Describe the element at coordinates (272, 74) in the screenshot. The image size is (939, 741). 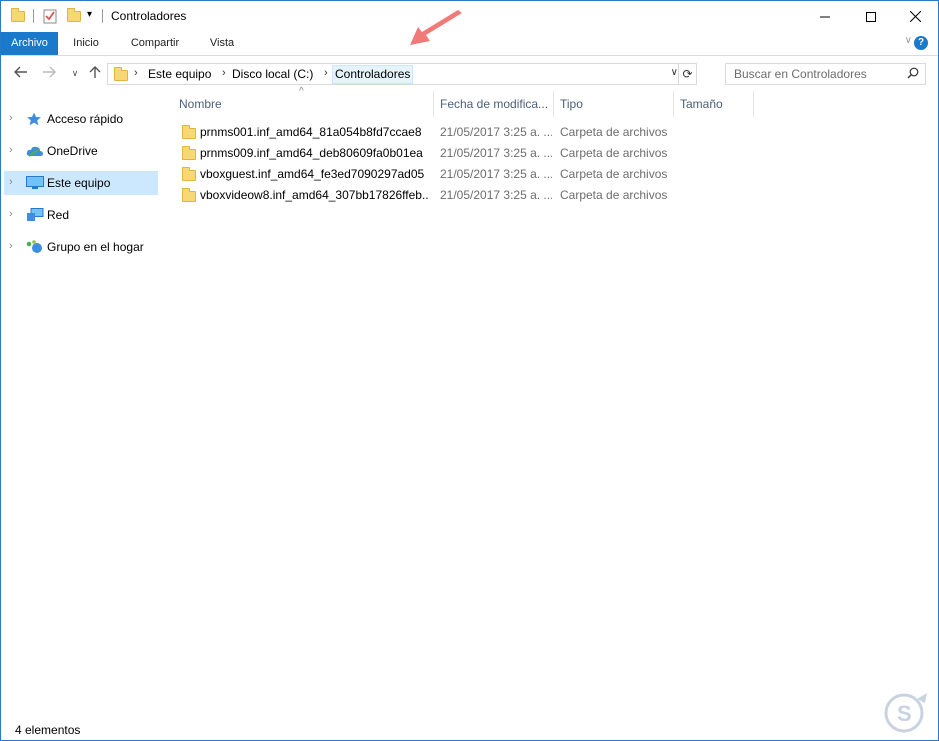
I see `breadcrumb-disco-local: Disco local (C:)` at that location.